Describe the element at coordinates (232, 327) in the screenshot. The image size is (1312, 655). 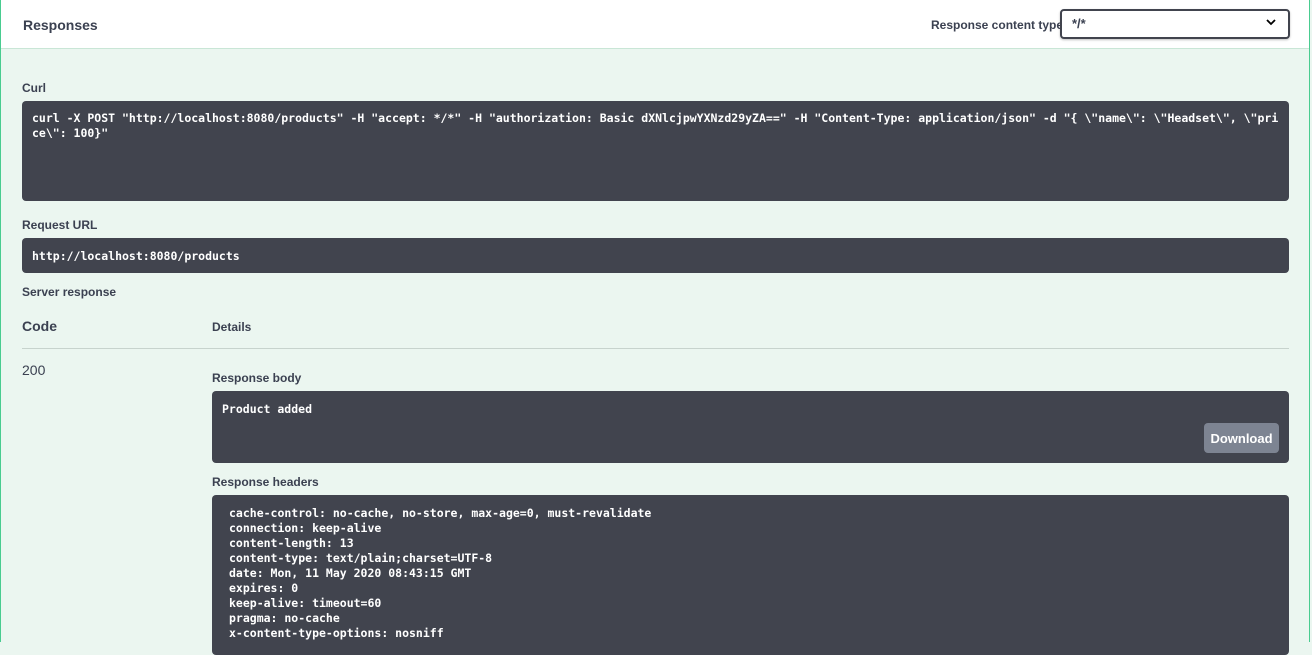
I see `details-column-header: Details` at that location.